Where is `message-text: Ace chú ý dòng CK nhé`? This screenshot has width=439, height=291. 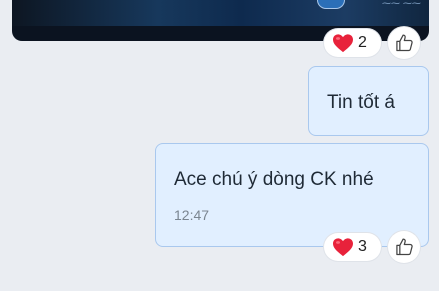
message-text: Ace chú ý dòng CK nhé is located at coordinates (274, 179).